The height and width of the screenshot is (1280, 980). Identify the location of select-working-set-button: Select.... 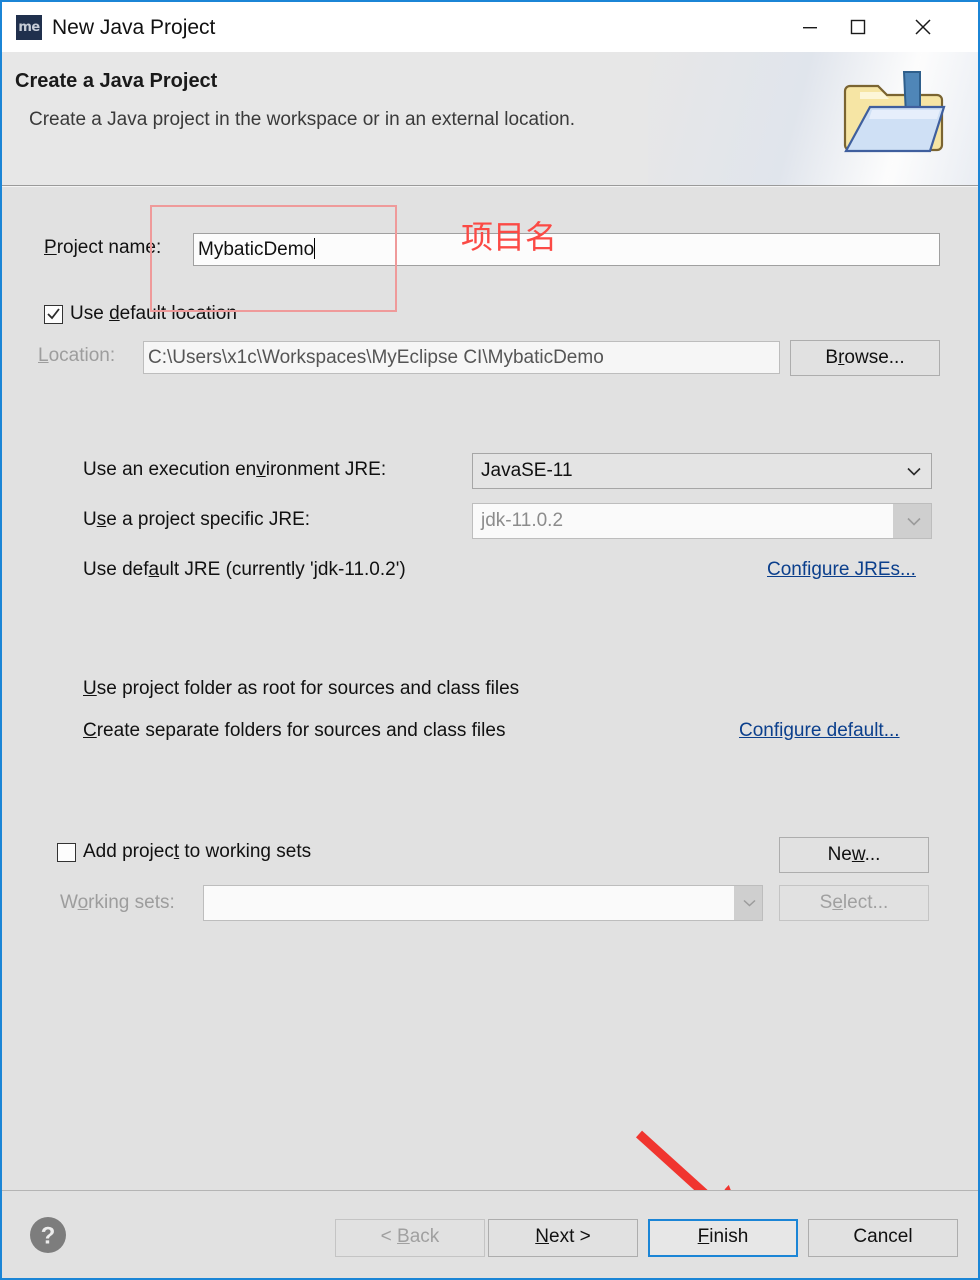
(854, 903).